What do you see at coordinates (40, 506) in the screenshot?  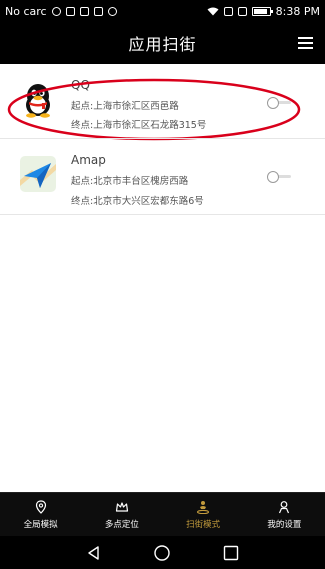 I see `location-pin-icon` at bounding box center [40, 506].